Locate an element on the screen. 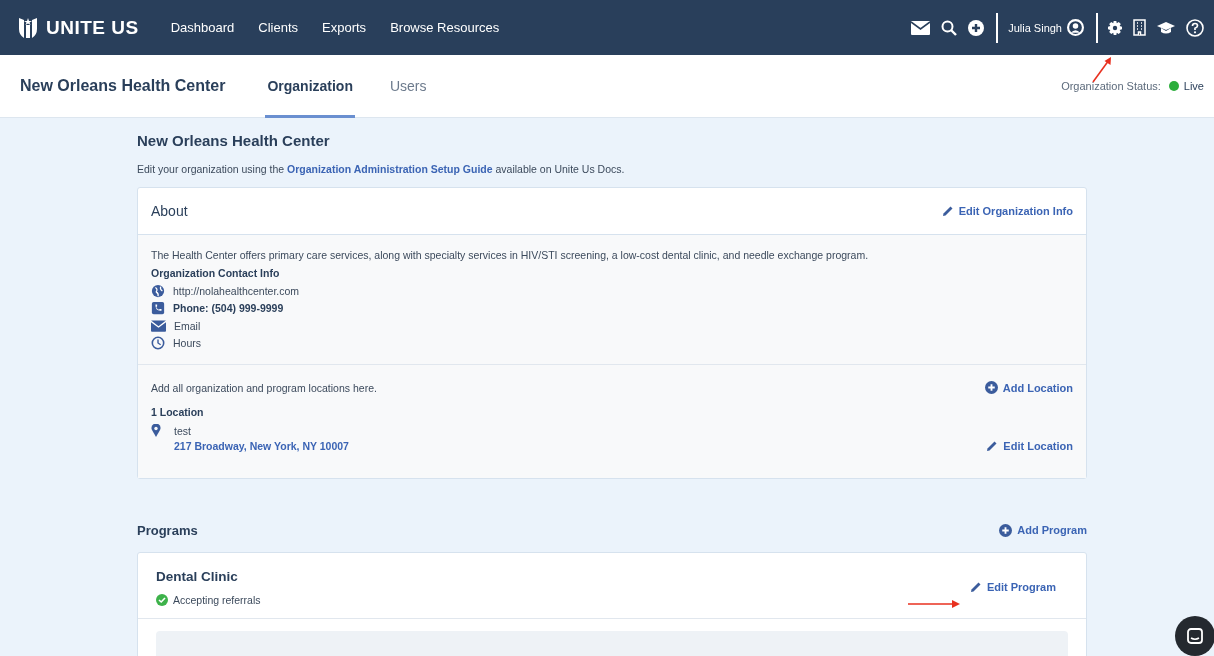 The width and height of the screenshot is (1214, 656). add-location-button: Add Location is located at coordinates (1028, 387).